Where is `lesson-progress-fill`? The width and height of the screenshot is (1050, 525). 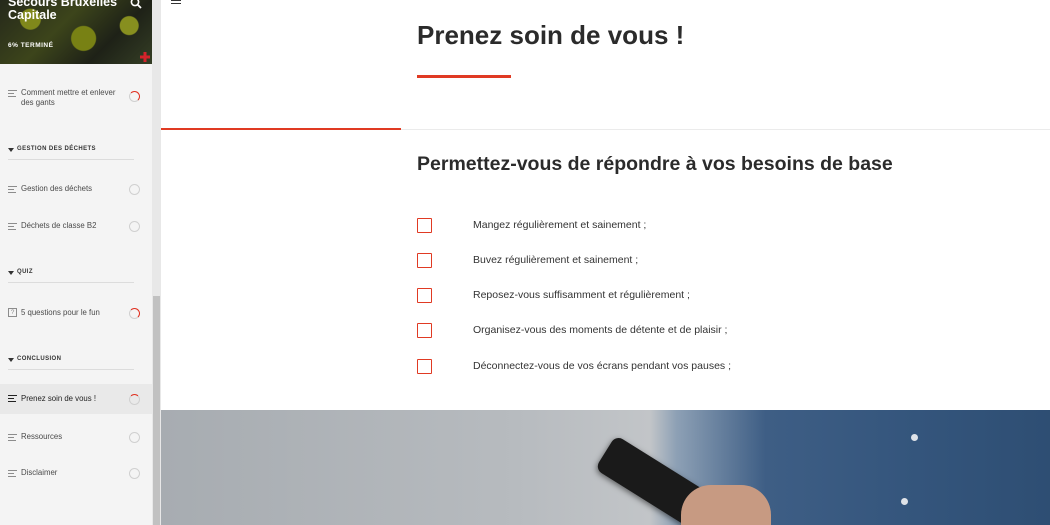 lesson-progress-fill is located at coordinates (281, 129).